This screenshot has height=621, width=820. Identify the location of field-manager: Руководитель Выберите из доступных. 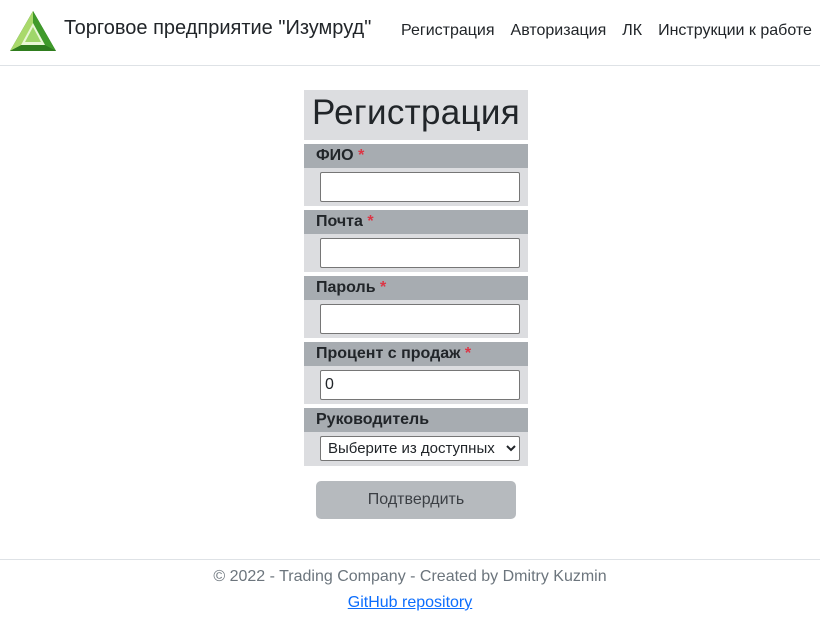
(416, 437).